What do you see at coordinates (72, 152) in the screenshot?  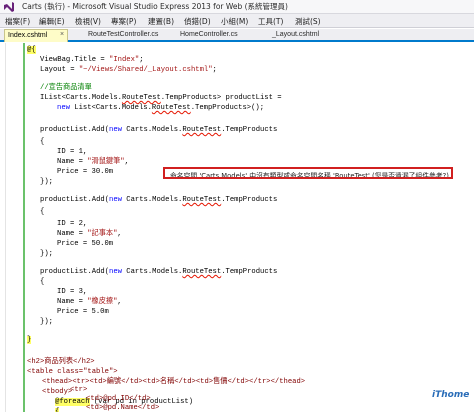 I see `code-line: ID = 1,` at bounding box center [72, 152].